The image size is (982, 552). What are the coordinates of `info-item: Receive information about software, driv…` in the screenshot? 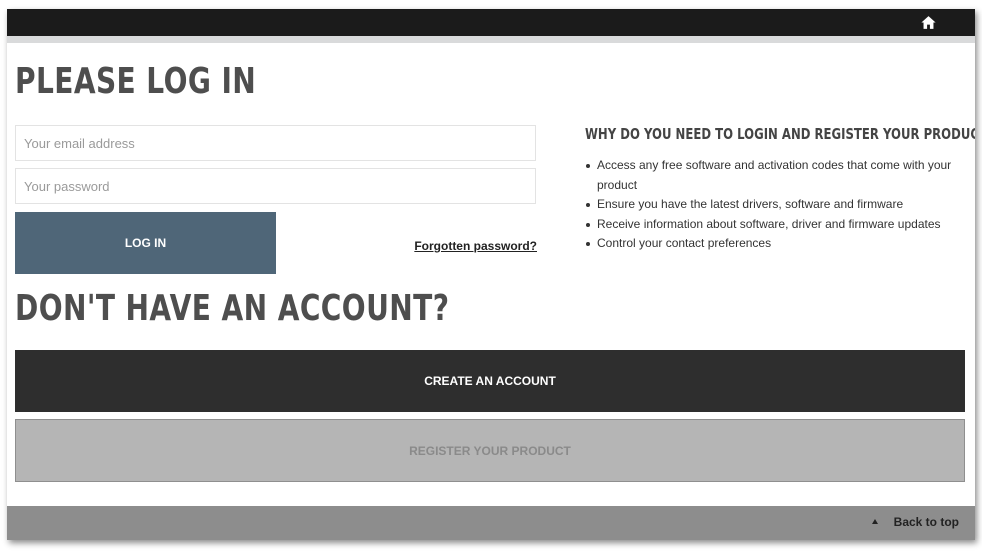 It's located at (775, 225).